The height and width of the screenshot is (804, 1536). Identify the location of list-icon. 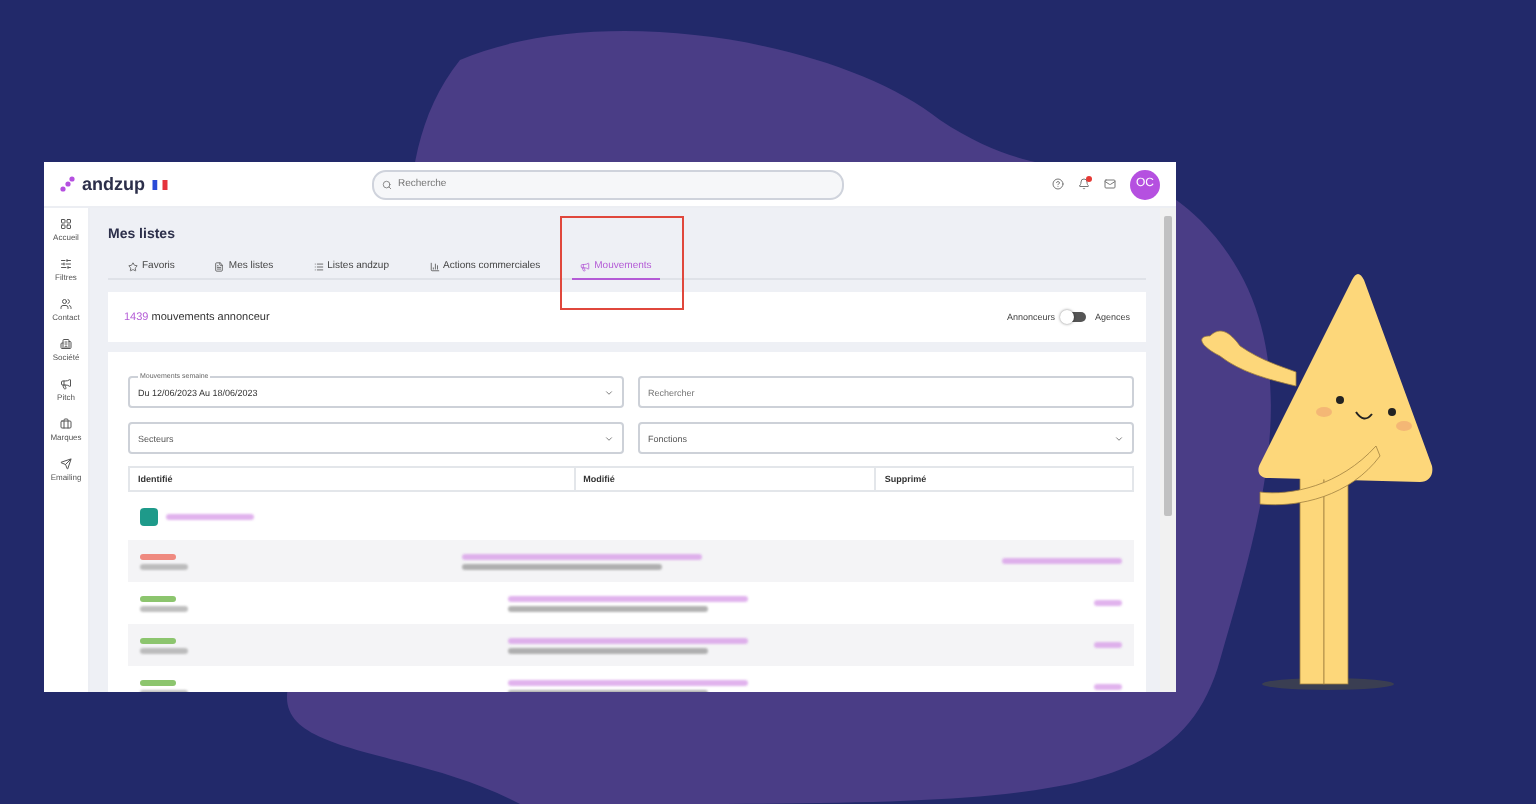
(318, 266).